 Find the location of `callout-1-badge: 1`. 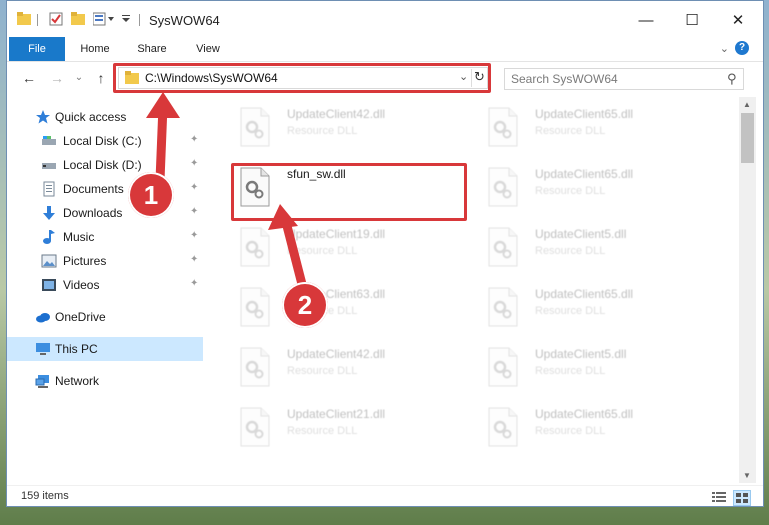

callout-1-badge: 1 is located at coordinates (151, 195).